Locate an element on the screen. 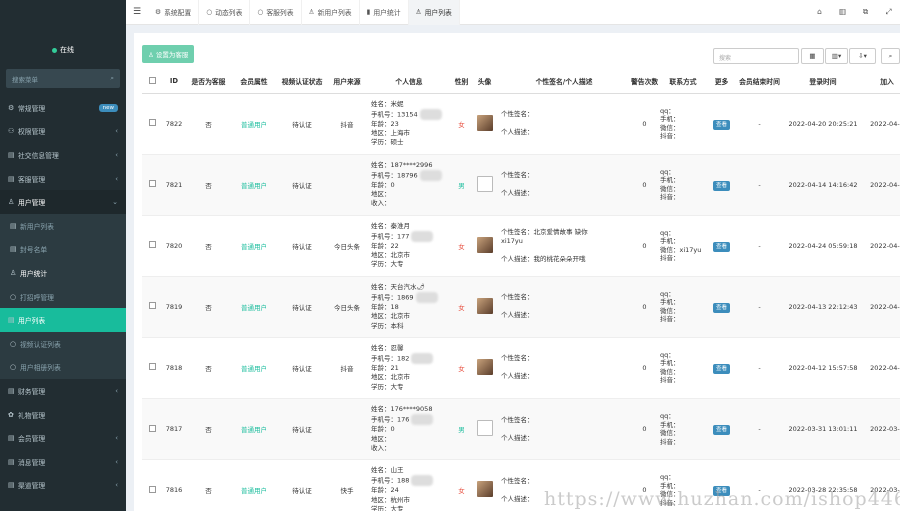 This screenshot has height=511, width=900. column-header: 更多 is located at coordinates (721, 82).